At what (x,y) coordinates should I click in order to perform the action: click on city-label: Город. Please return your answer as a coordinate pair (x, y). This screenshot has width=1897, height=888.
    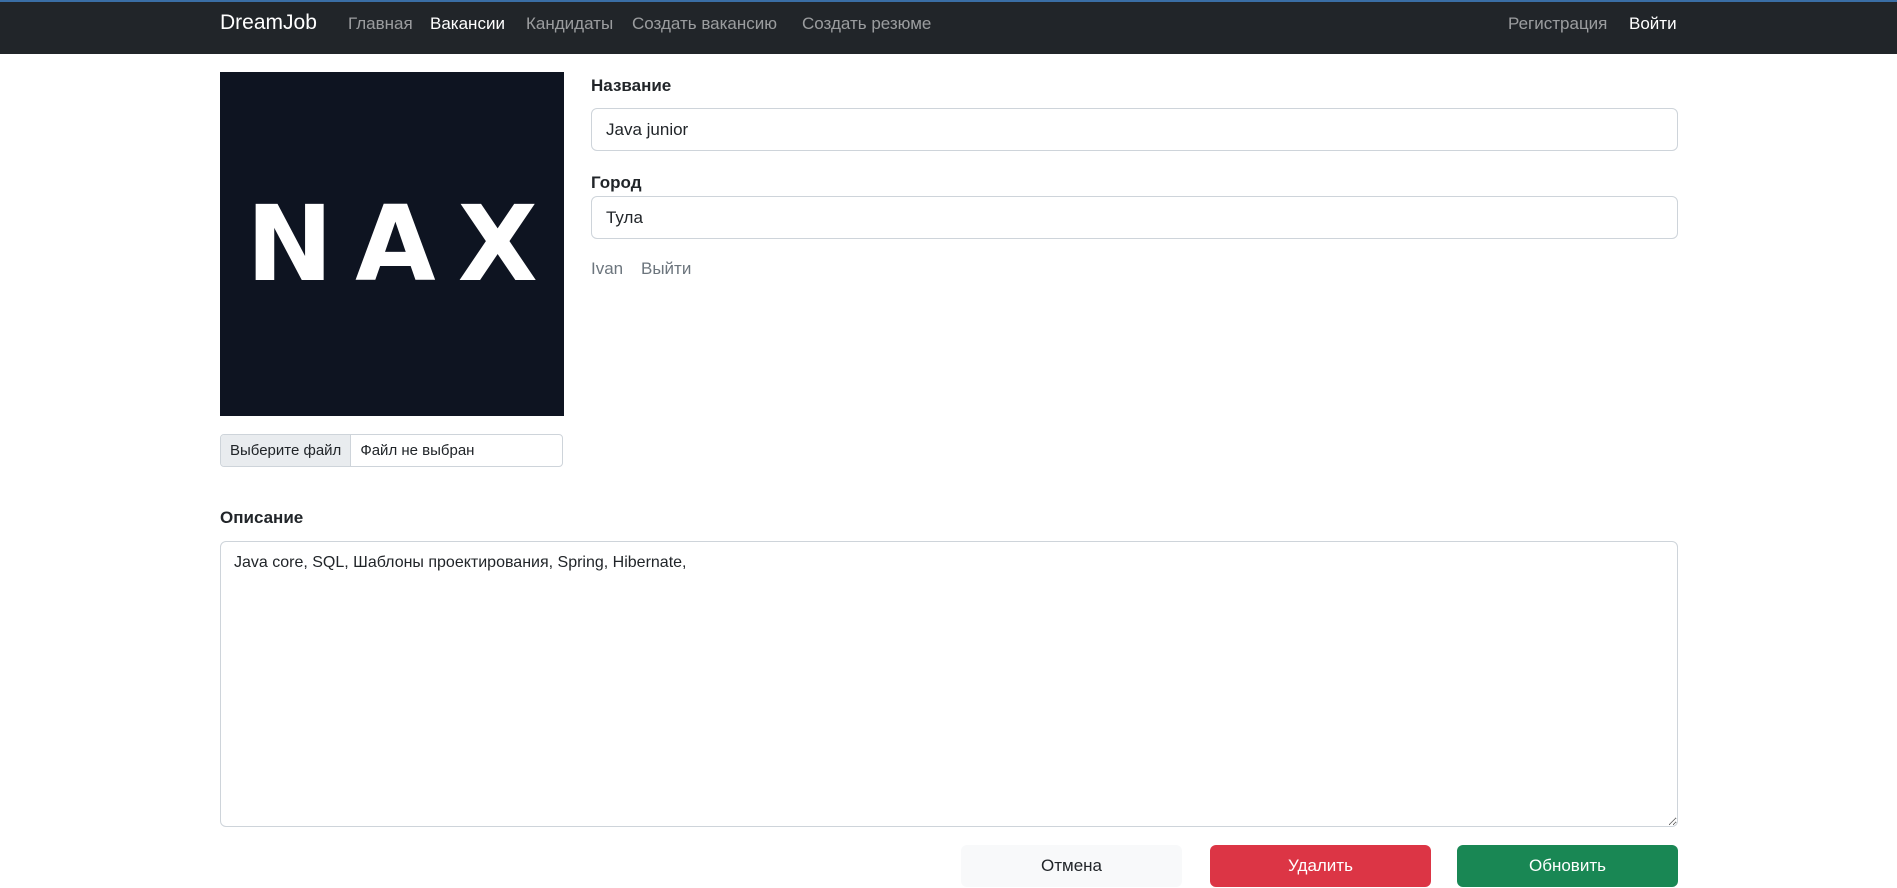
    Looking at the image, I should click on (616, 182).